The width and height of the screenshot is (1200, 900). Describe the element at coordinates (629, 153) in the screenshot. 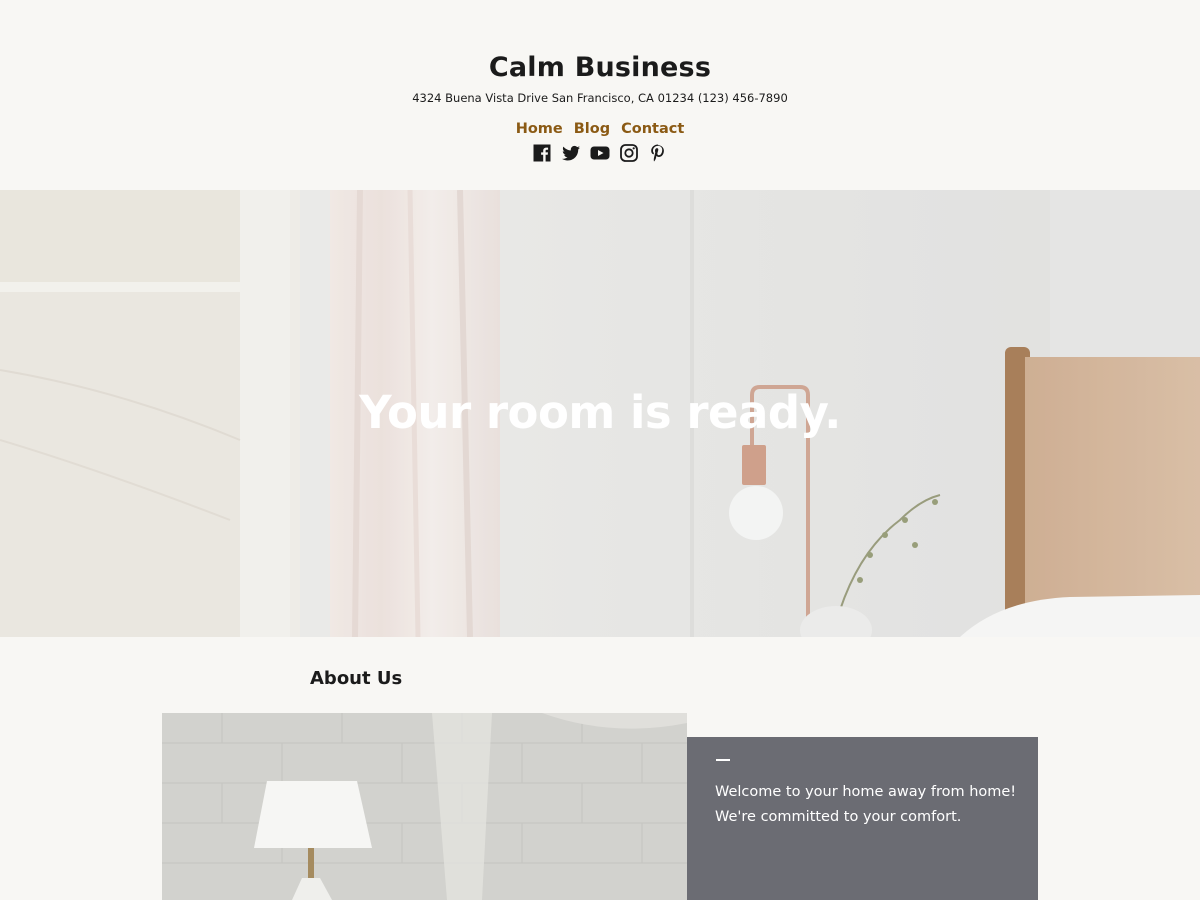

I see `instagram-icon` at that location.